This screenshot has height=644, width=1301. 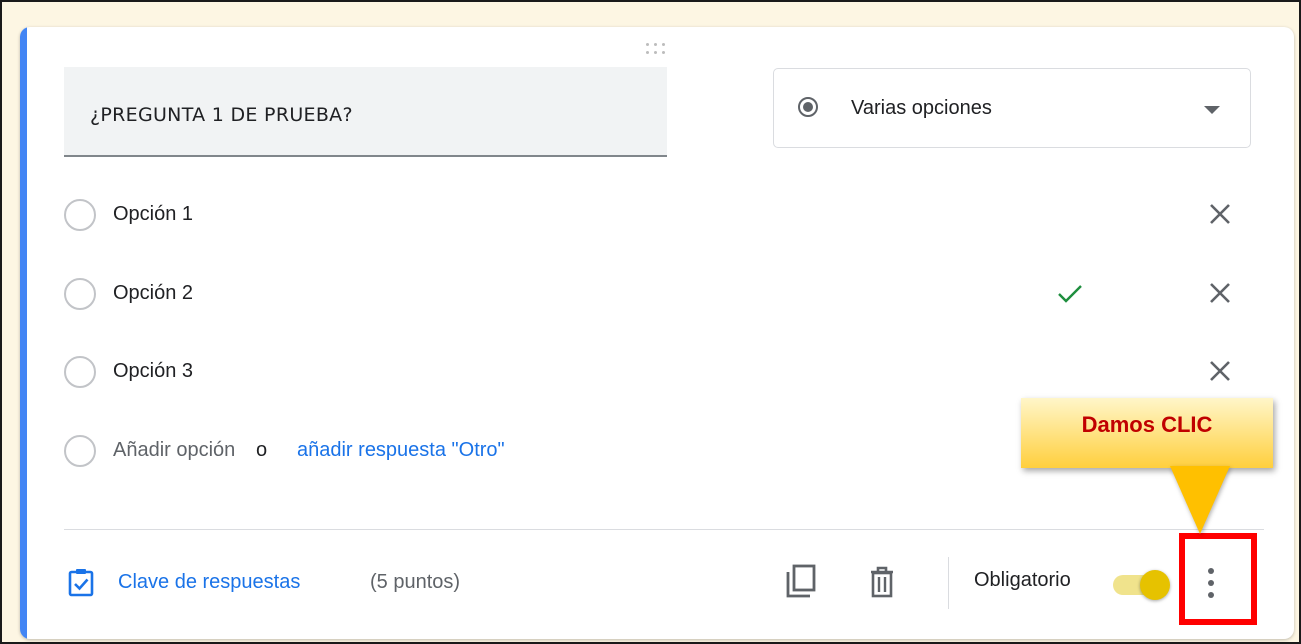 I want to click on required-toggle, so click(x=1142, y=585).